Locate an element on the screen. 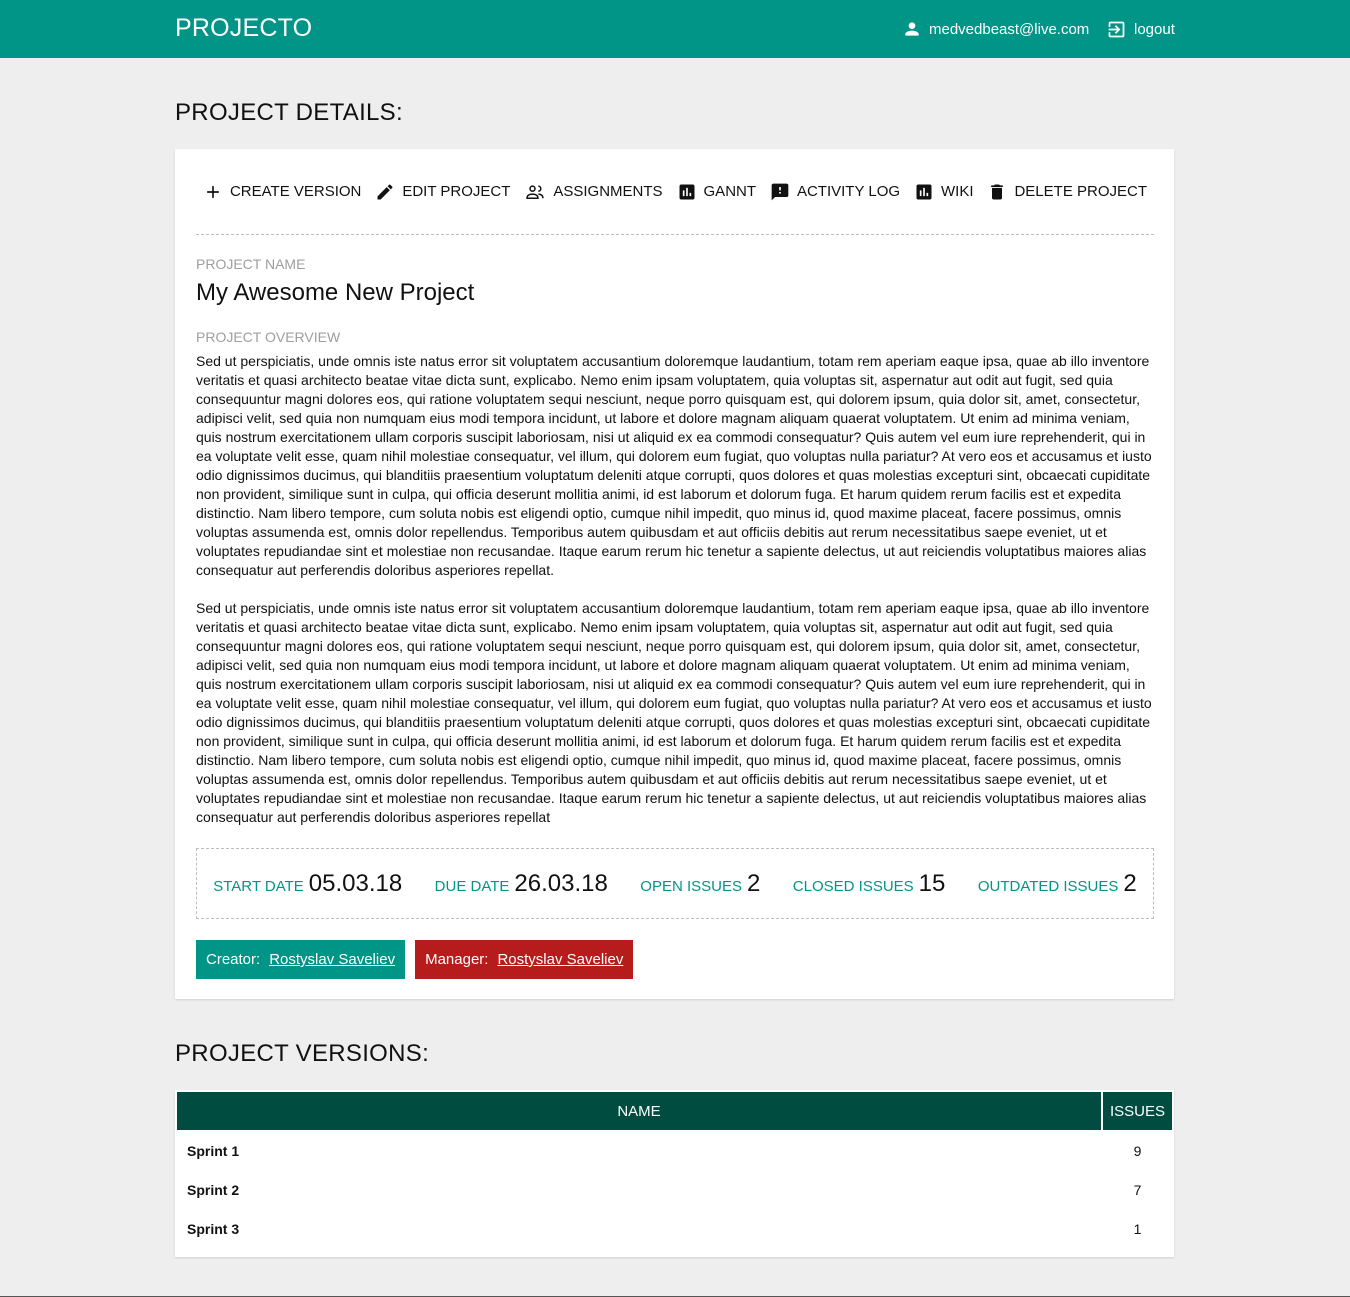 The image size is (1350, 1297). user-email: medvedbeast@live.com is located at coordinates (1009, 29).